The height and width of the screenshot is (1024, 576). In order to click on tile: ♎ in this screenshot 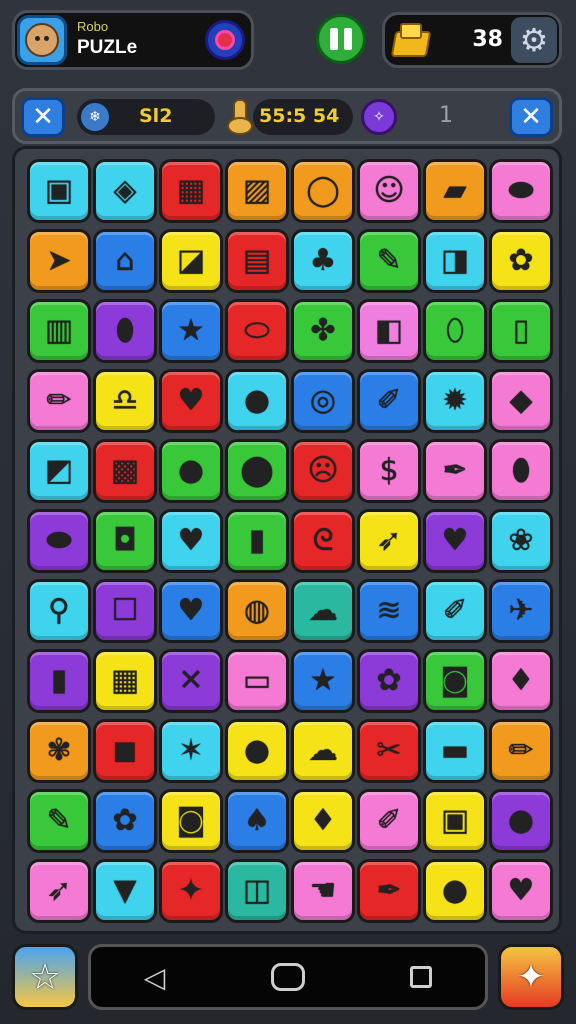, I will do `click(125, 401)`.